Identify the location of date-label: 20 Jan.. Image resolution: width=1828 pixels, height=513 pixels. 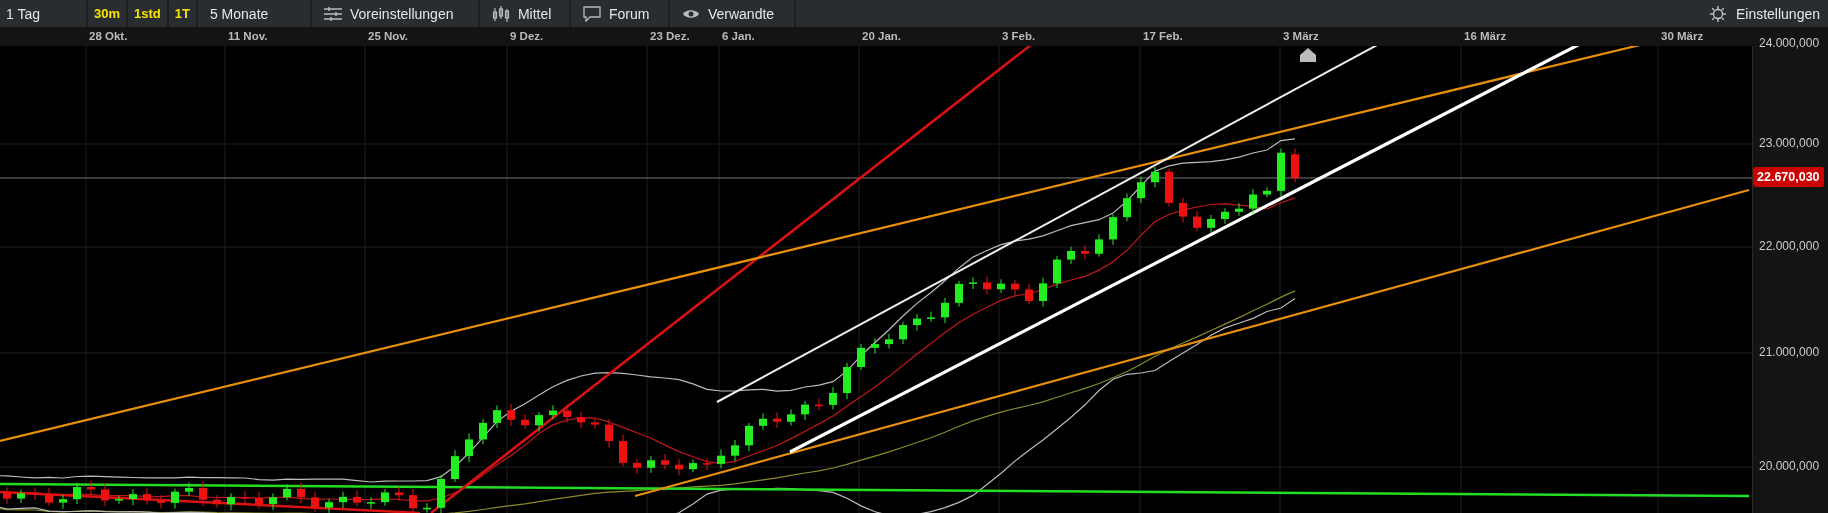
(881, 36).